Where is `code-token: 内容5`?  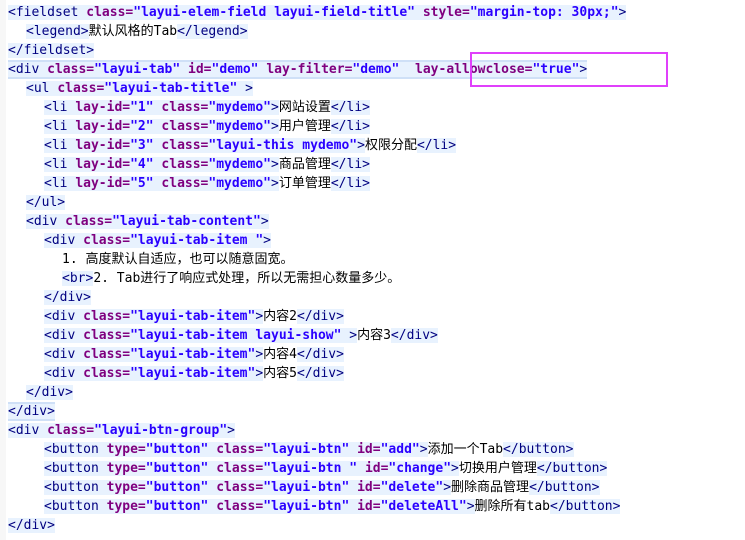 code-token: 内容5 is located at coordinates (280, 373).